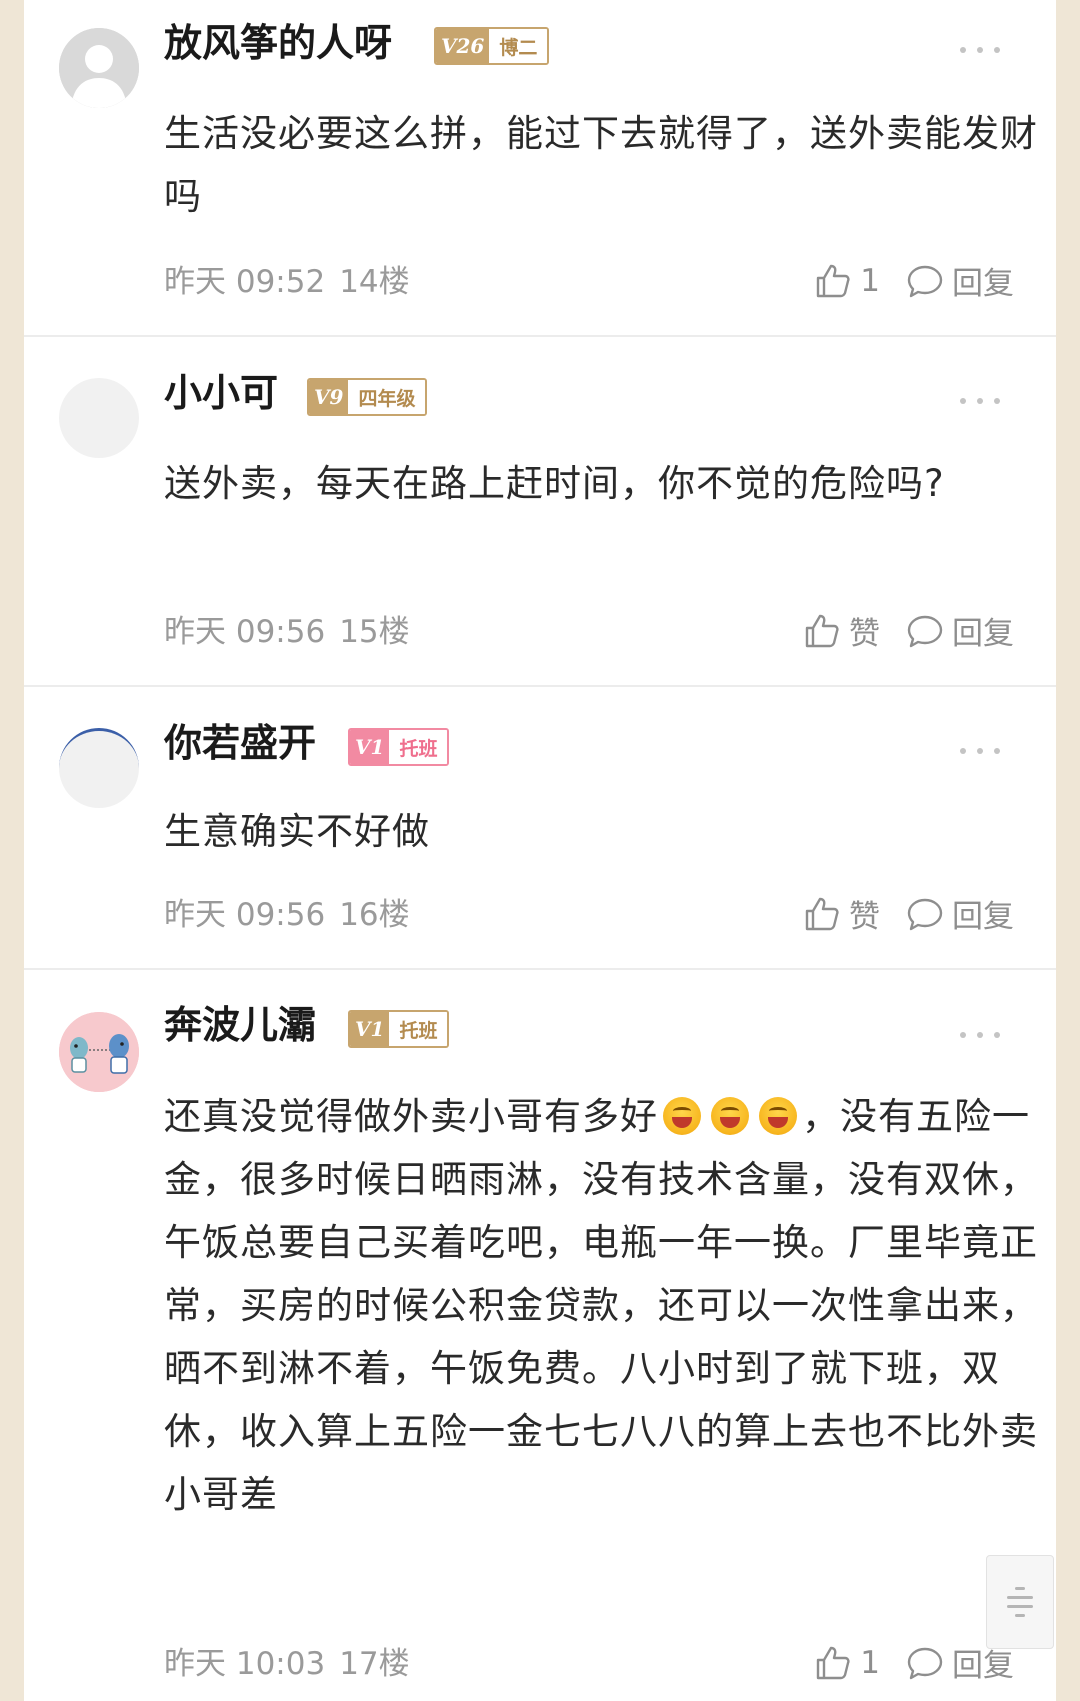 The height and width of the screenshot is (1701, 1080). What do you see at coordinates (1020, 1602) in the screenshot?
I see `scroll-handle-icon` at bounding box center [1020, 1602].